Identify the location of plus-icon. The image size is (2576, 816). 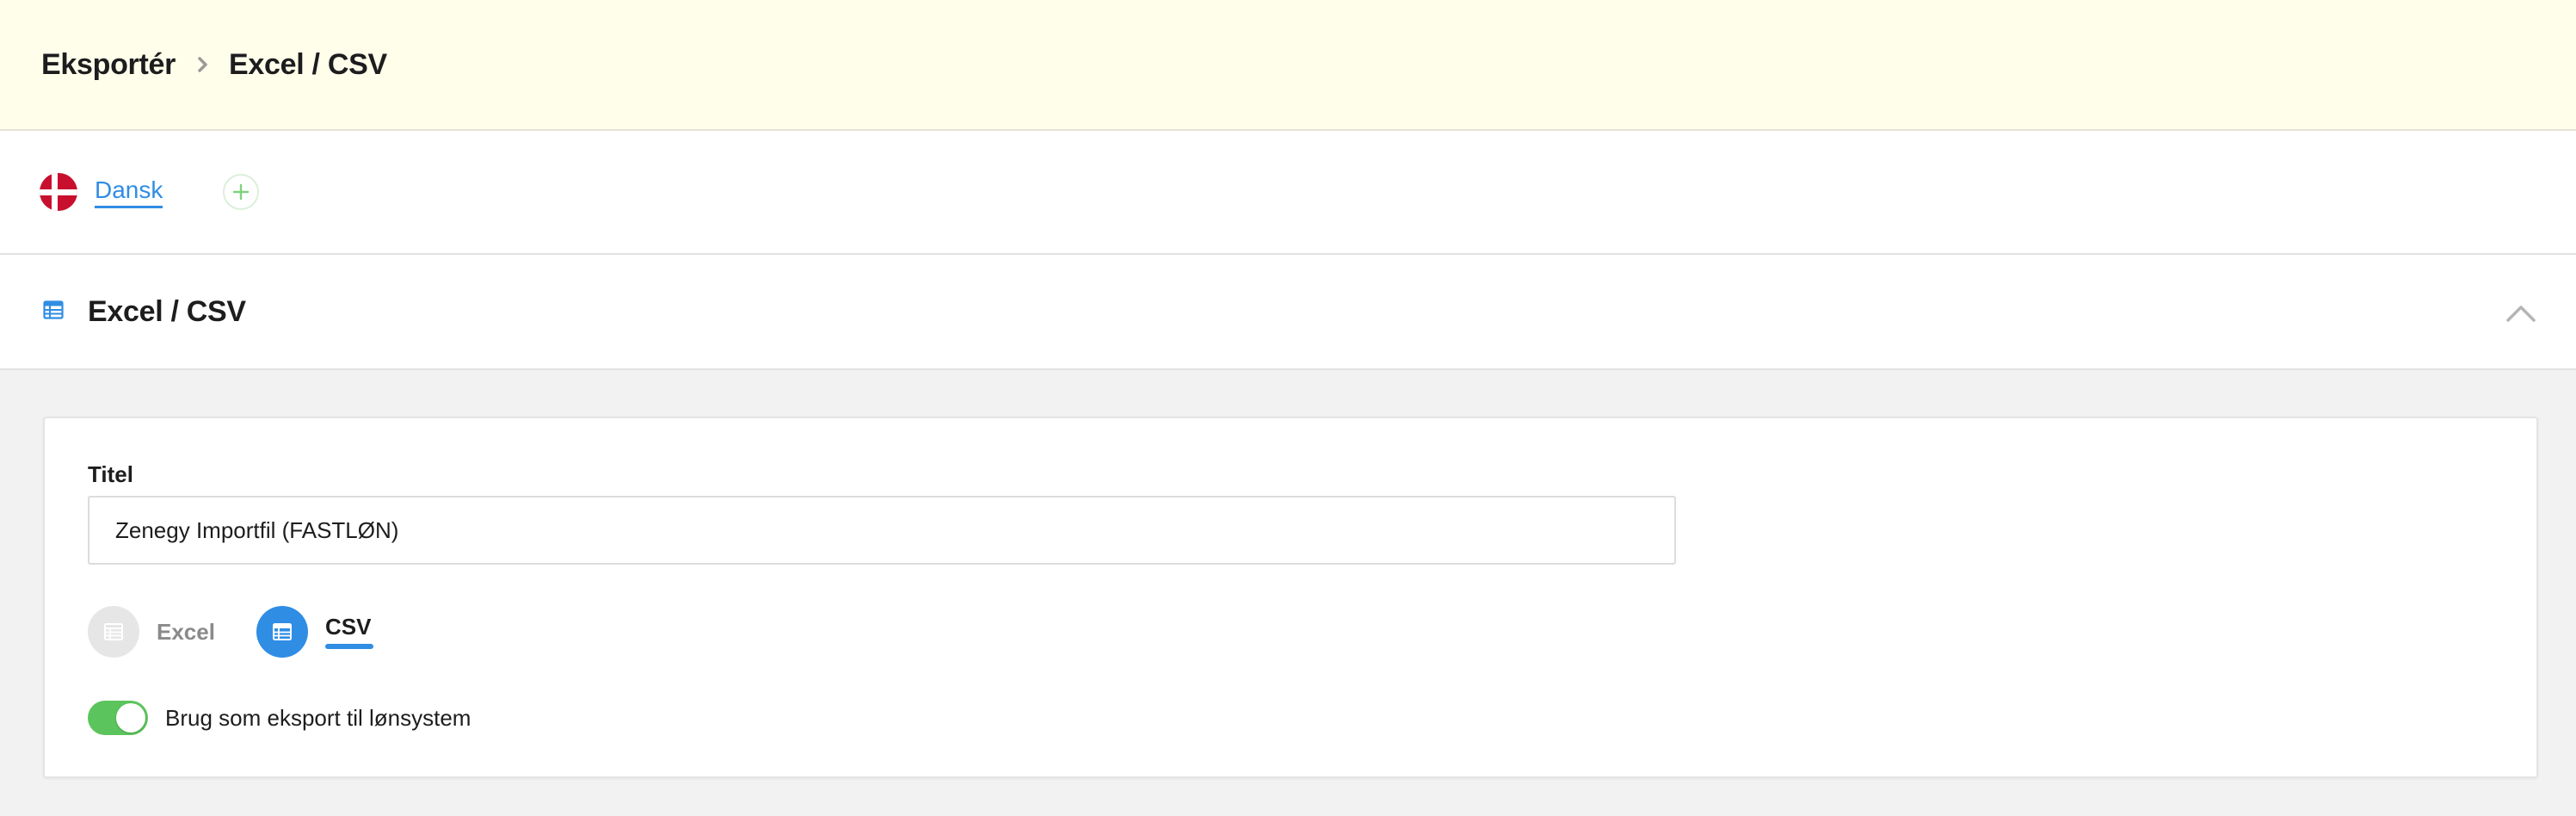
(241, 192).